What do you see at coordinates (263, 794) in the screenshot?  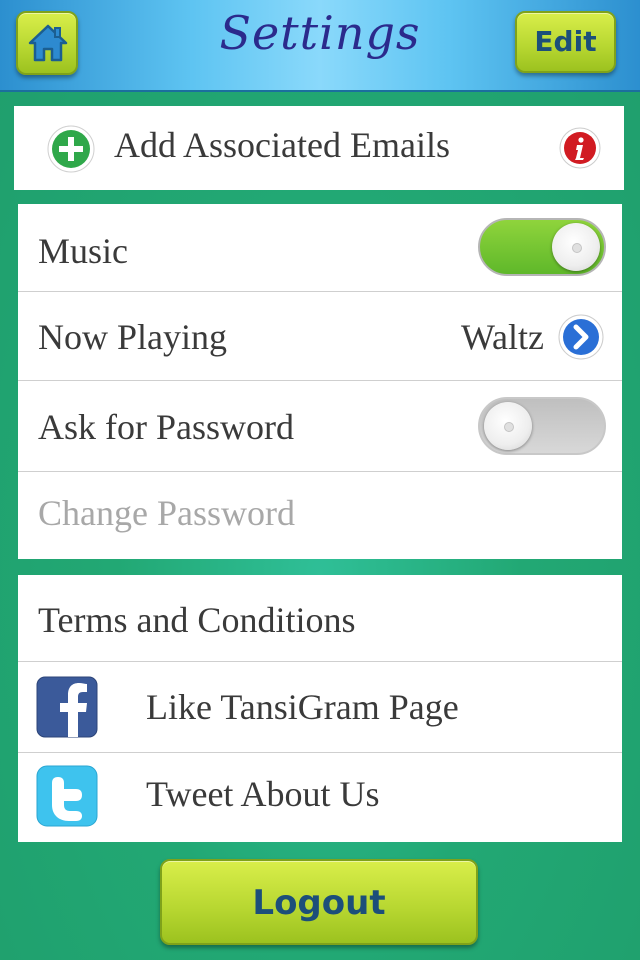 I see `twitter-label: Tweet About Us` at bounding box center [263, 794].